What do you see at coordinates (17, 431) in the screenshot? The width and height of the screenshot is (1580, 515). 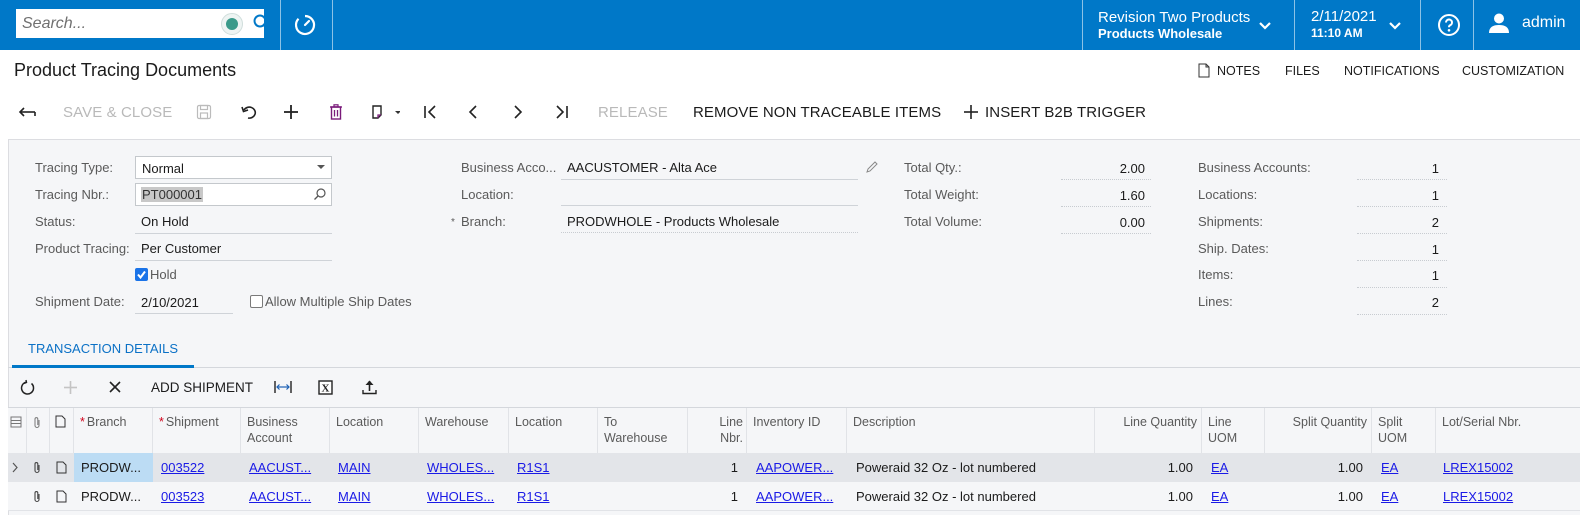 I see `column-settings-header` at bounding box center [17, 431].